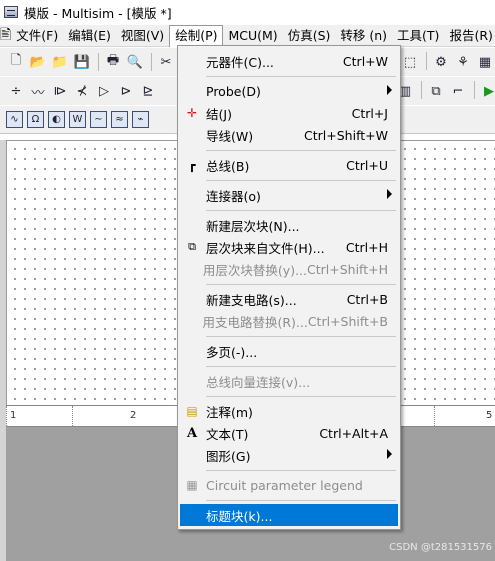  What do you see at coordinates (440, 547) in the screenshot?
I see `watermark: CSDN @t281531576` at bounding box center [440, 547].